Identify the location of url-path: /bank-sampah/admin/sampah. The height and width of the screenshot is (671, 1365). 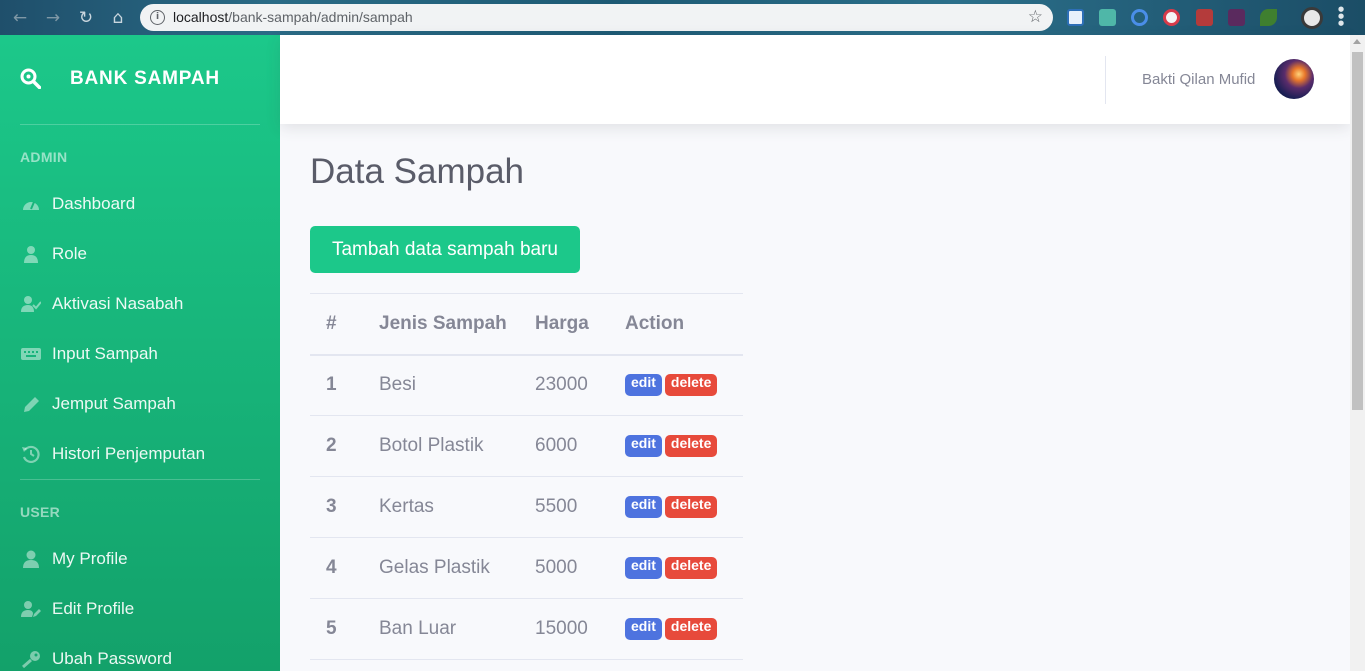
(320, 17).